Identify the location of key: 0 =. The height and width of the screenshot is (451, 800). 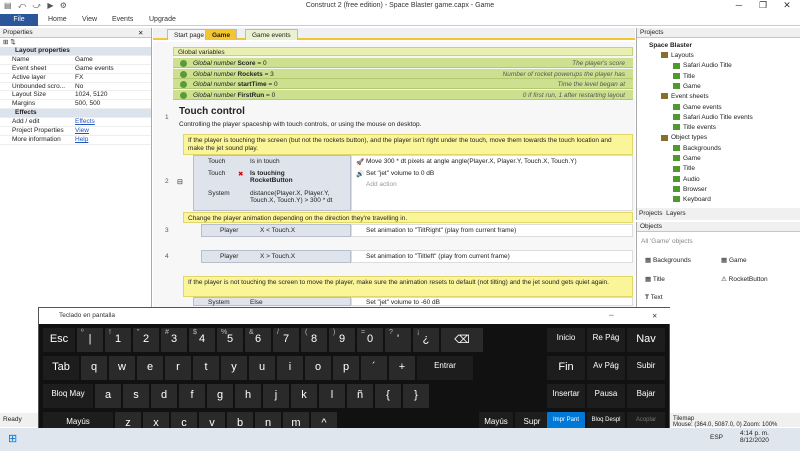
(370, 340).